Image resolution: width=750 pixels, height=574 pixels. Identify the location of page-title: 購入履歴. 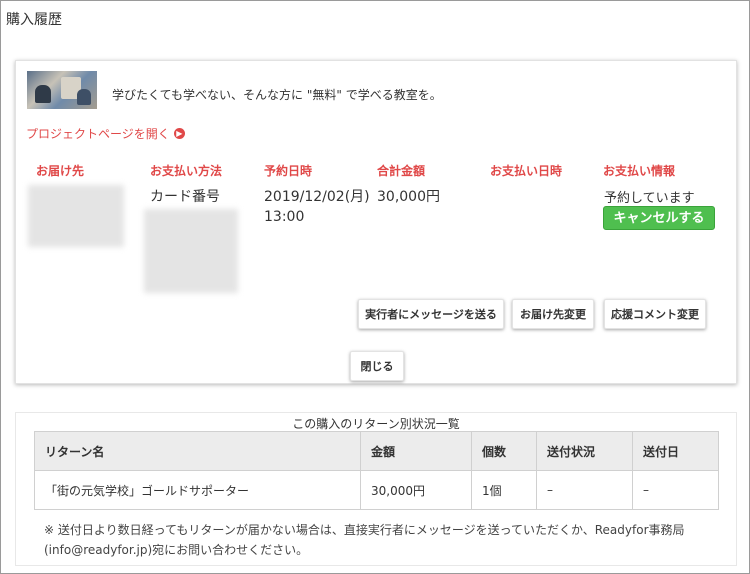
(34, 20).